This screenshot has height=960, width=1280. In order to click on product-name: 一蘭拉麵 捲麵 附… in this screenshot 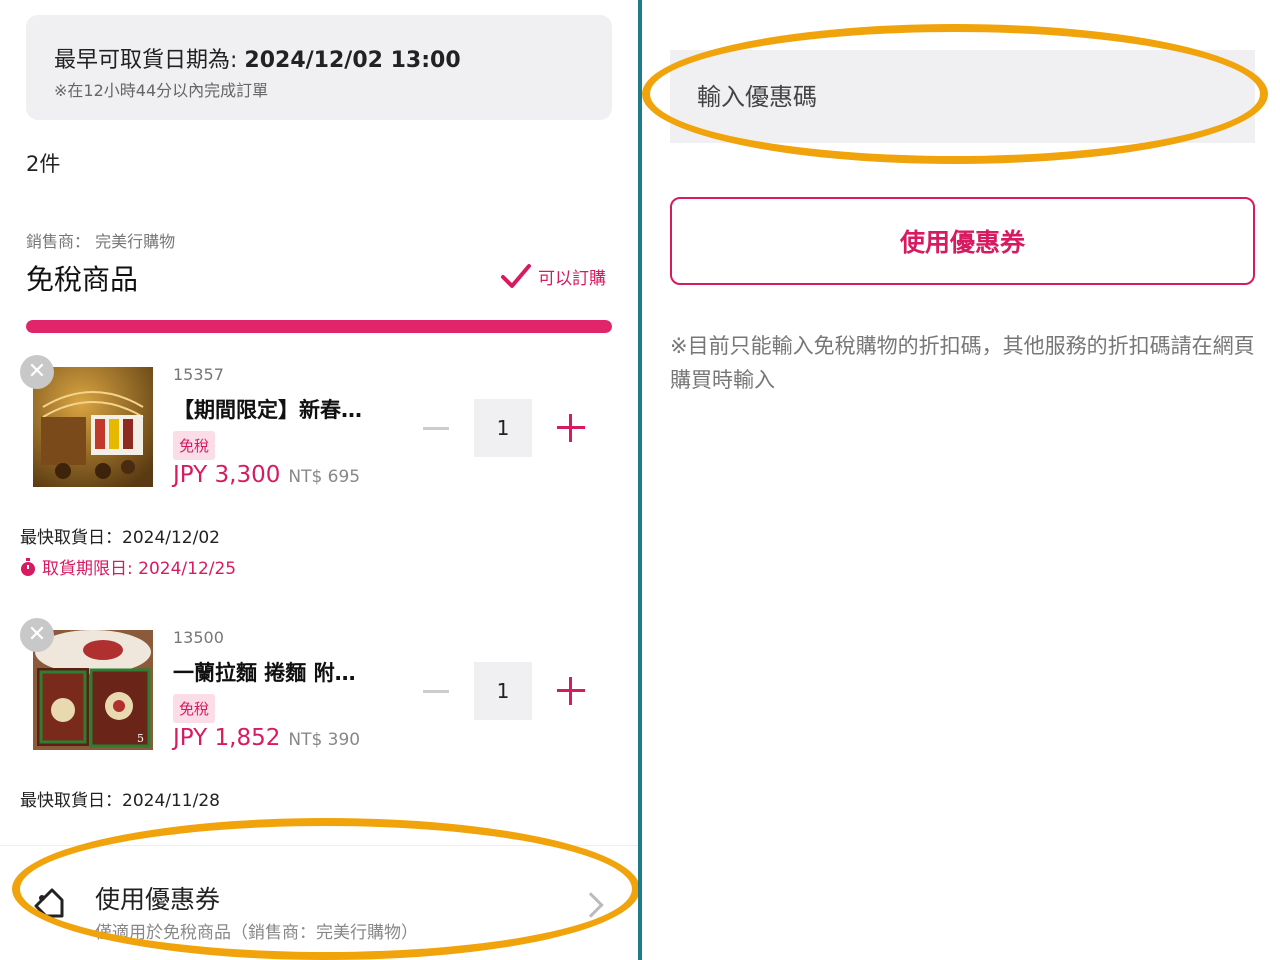, I will do `click(264, 672)`.